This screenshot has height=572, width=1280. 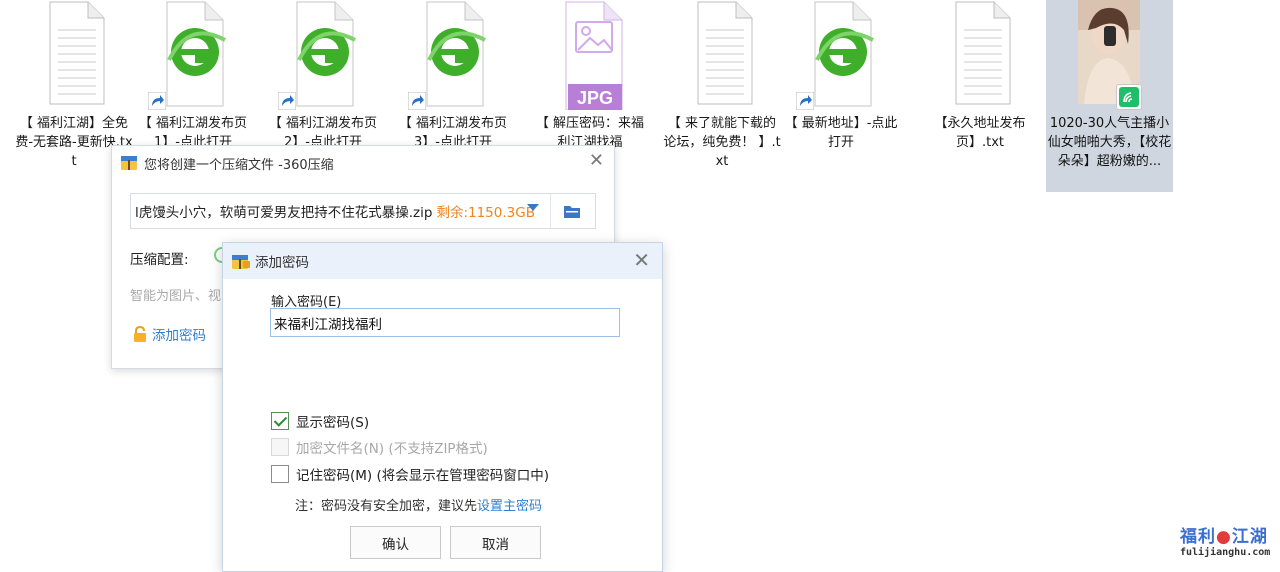 I want to click on show-password-checkbox, so click(x=280, y=421).